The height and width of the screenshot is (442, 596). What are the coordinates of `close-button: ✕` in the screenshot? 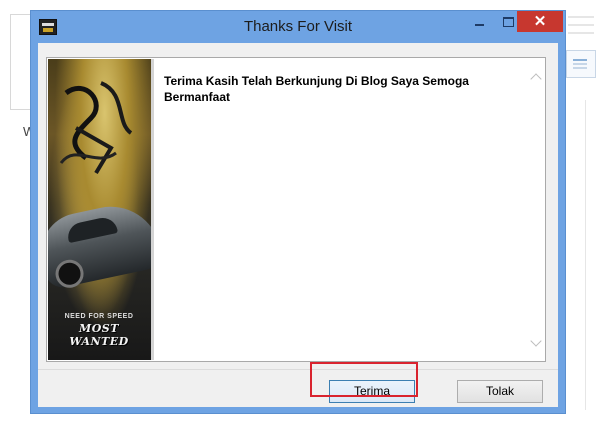 It's located at (540, 21).